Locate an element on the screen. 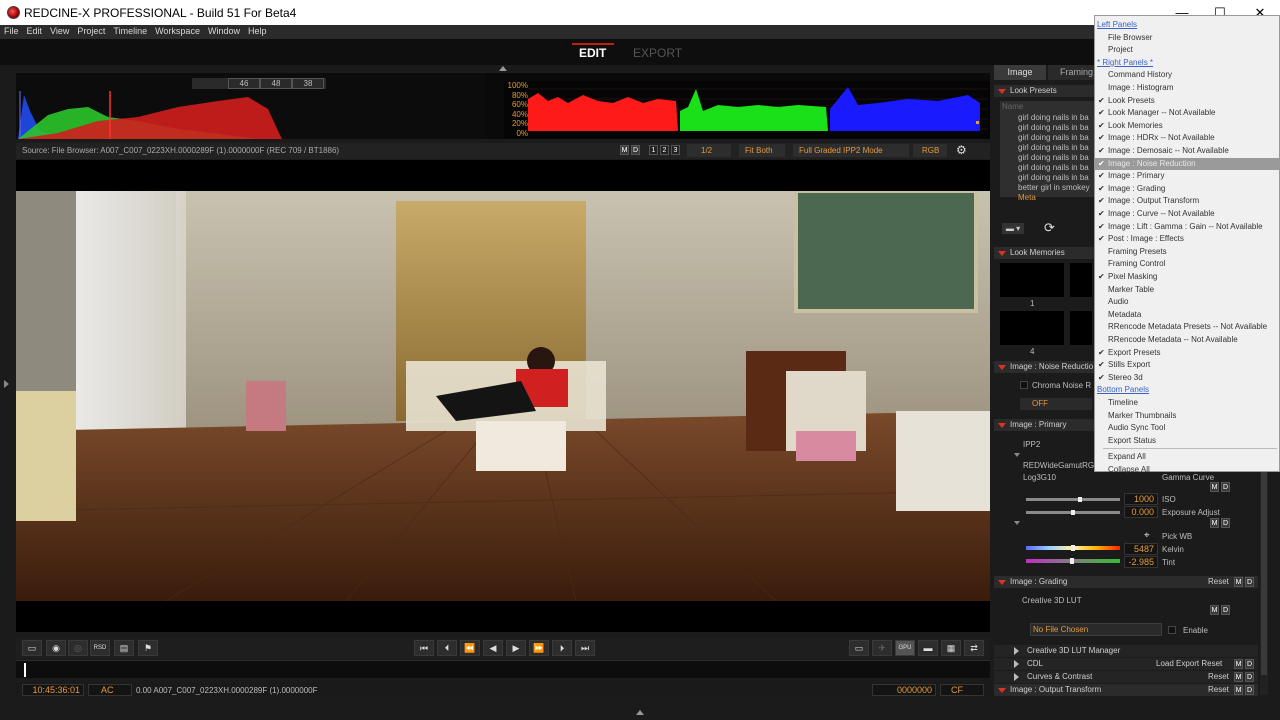  tab-framing: Framing is located at coordinates (1071, 72).